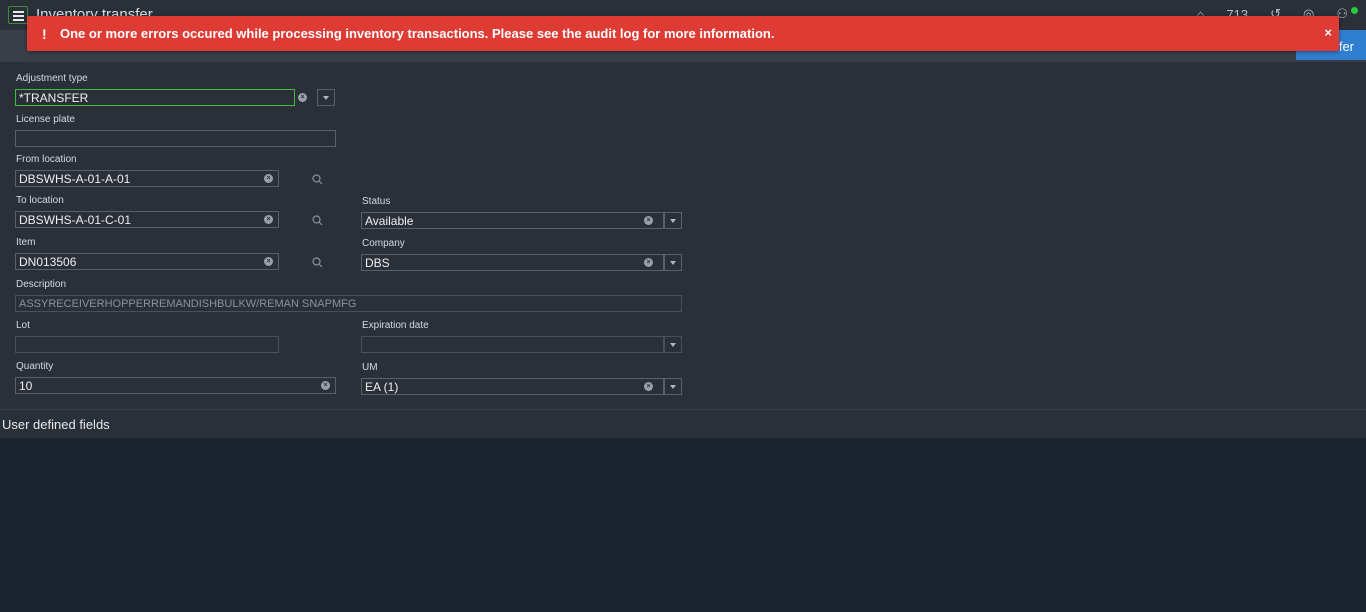 This screenshot has height=612, width=1366. I want to click on license-plate-field, so click(175, 138).